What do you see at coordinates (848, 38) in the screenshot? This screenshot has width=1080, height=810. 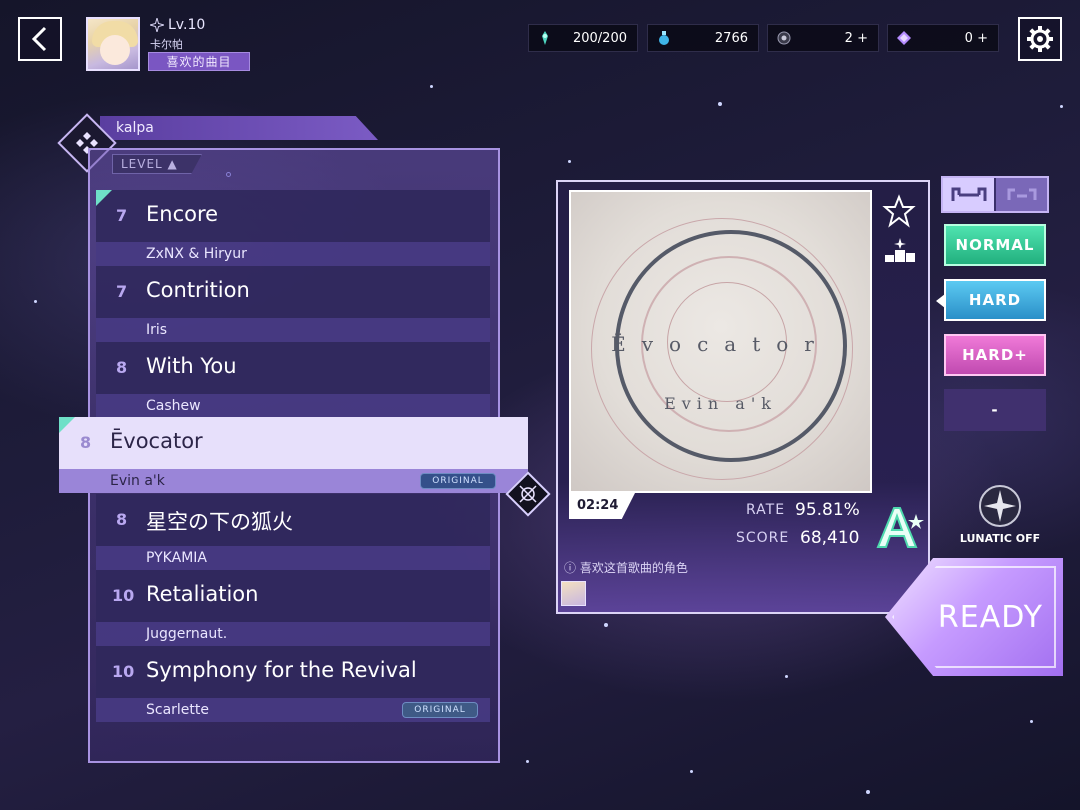 I see `resource-value: 2` at bounding box center [848, 38].